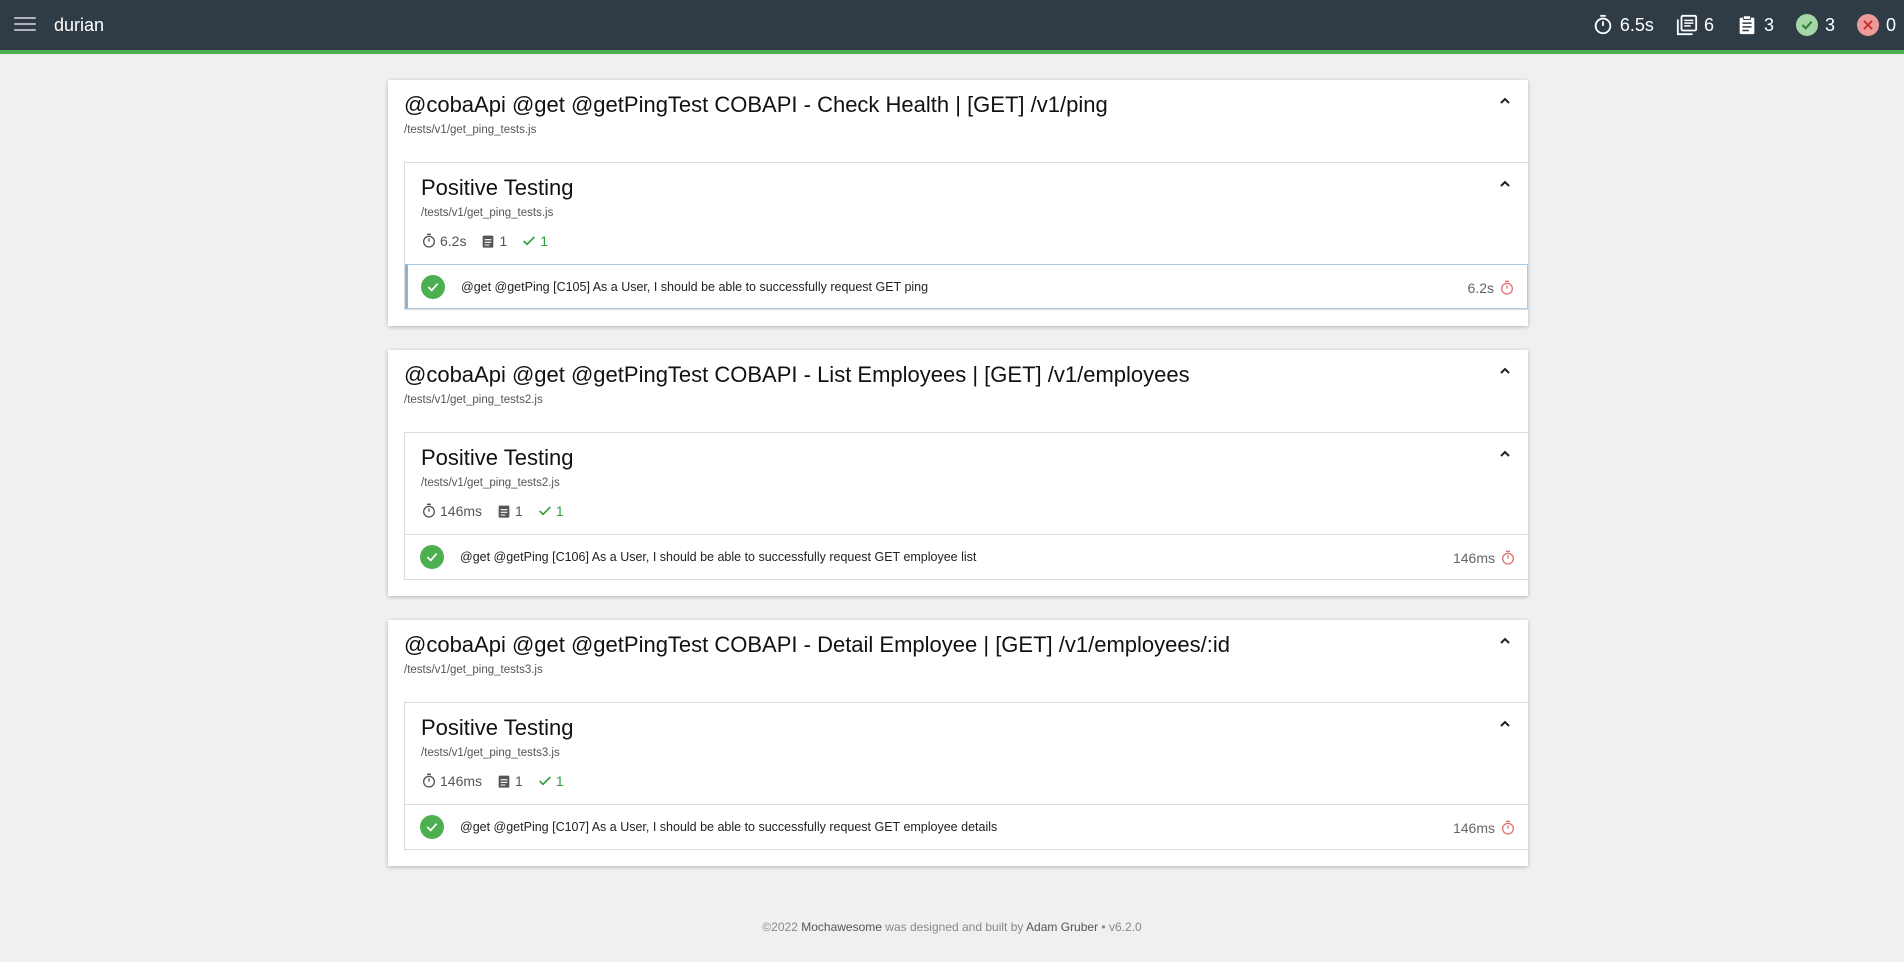 Image resolution: width=1904 pixels, height=962 pixels. I want to click on suite-file: /tests/v1/get_ping_tests3.js, so click(473, 670).